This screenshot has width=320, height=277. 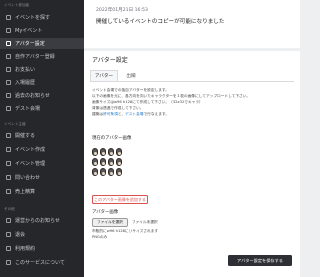 I want to click on sidebar-item-manage-events: イベント管理, so click(x=42, y=163).